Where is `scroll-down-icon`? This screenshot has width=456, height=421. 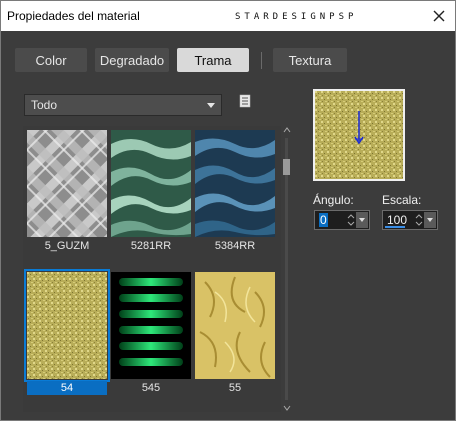 scroll-down-icon is located at coordinates (287, 408).